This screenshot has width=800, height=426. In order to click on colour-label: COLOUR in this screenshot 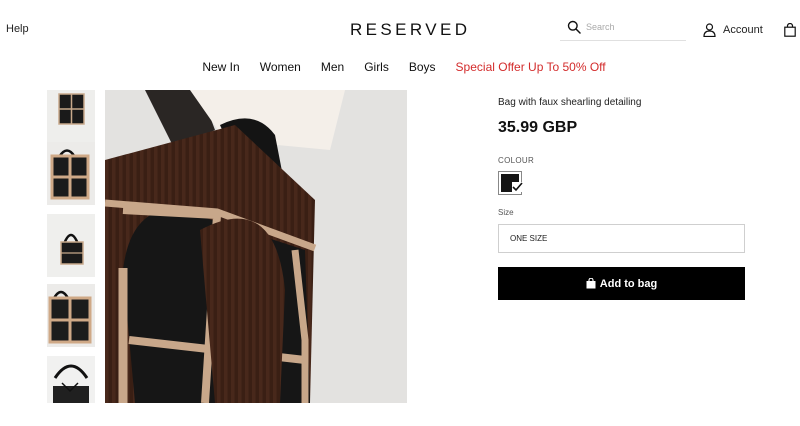, I will do `click(516, 160)`.